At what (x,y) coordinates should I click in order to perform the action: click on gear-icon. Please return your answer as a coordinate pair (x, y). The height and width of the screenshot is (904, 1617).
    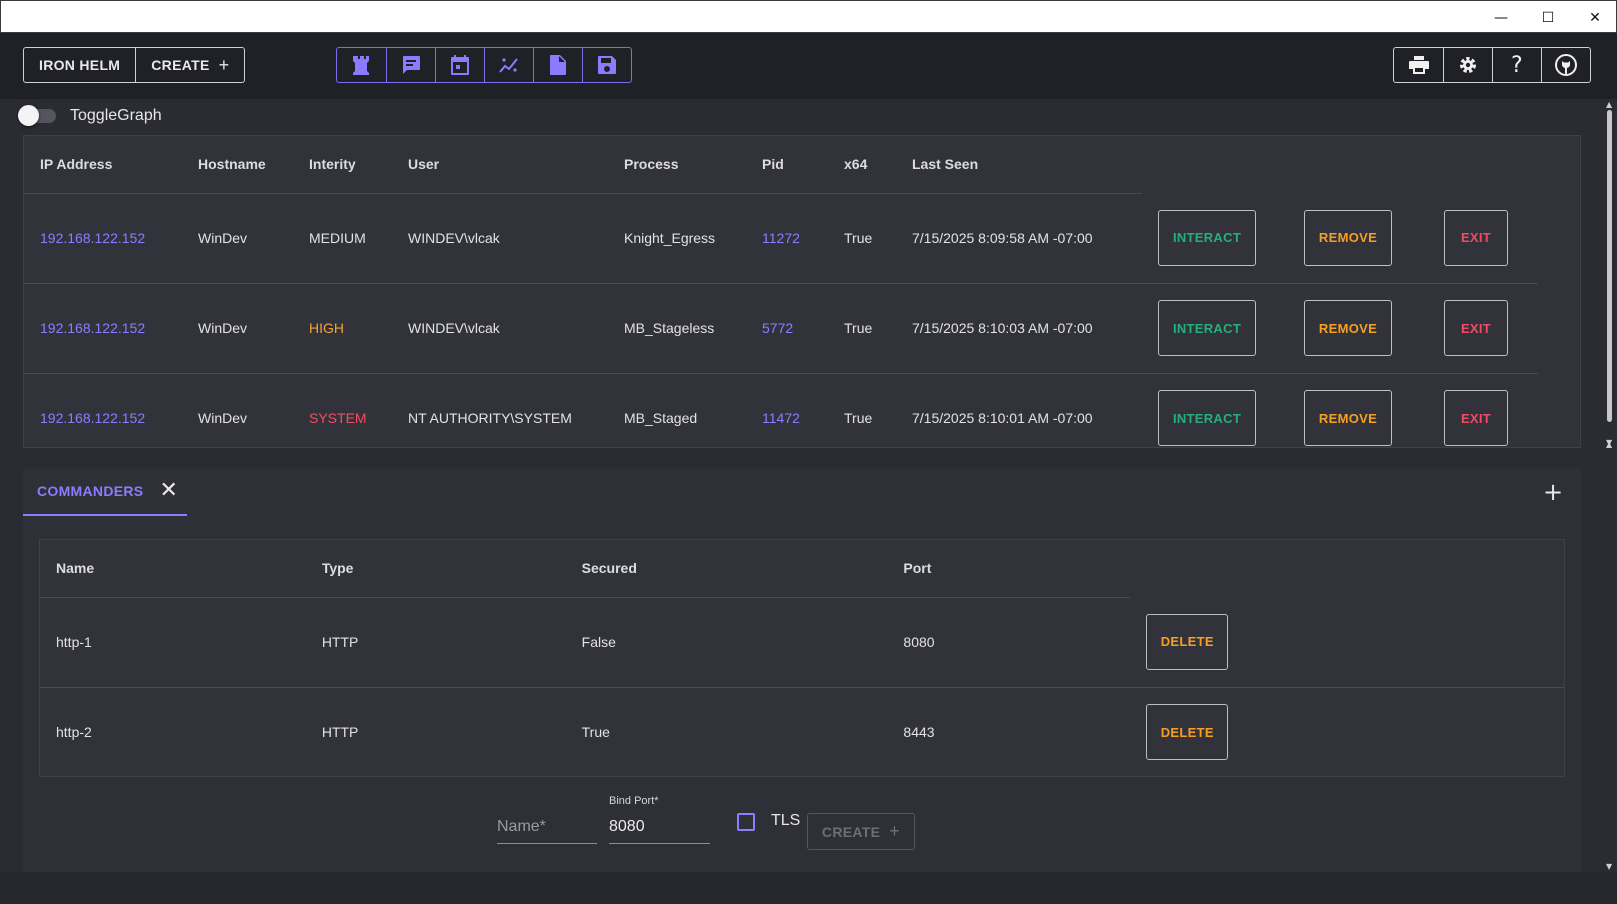
    Looking at the image, I should click on (1468, 65).